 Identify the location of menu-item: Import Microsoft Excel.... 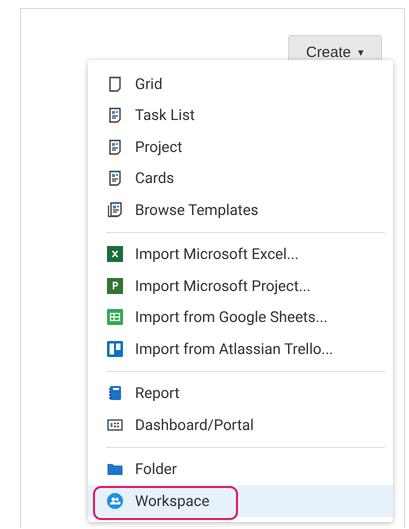
(240, 254).